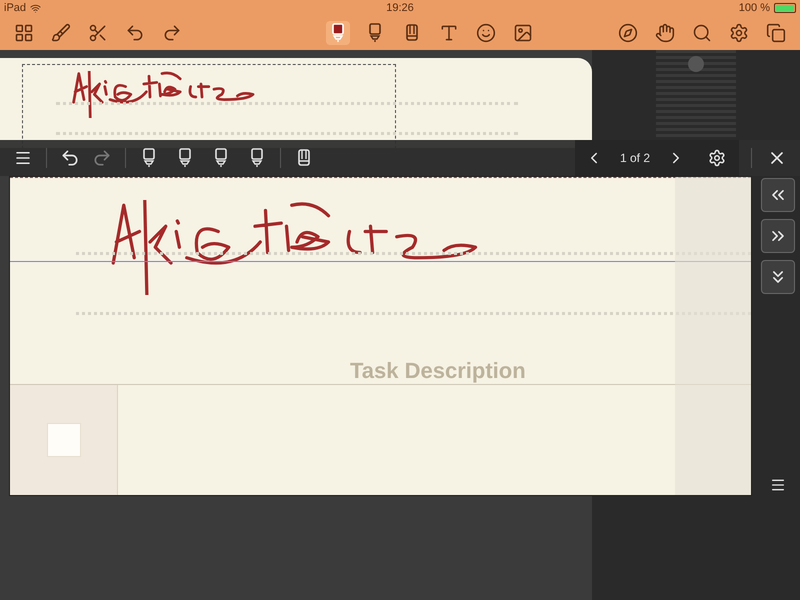 This screenshot has height=600, width=800. What do you see at coordinates (665, 33) in the screenshot?
I see `hand-icon` at bounding box center [665, 33].